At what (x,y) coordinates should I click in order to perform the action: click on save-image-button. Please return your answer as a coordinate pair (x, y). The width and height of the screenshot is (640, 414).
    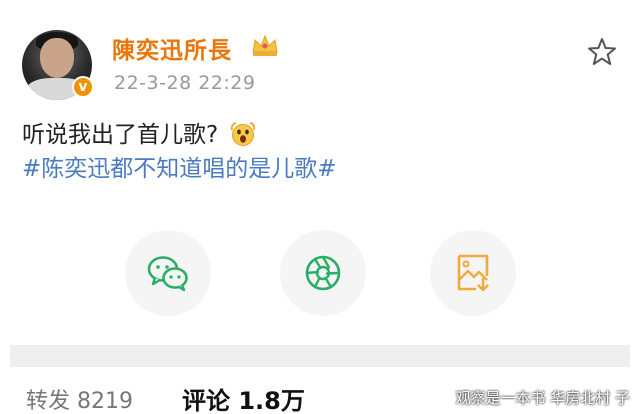
    Looking at the image, I should click on (473, 273).